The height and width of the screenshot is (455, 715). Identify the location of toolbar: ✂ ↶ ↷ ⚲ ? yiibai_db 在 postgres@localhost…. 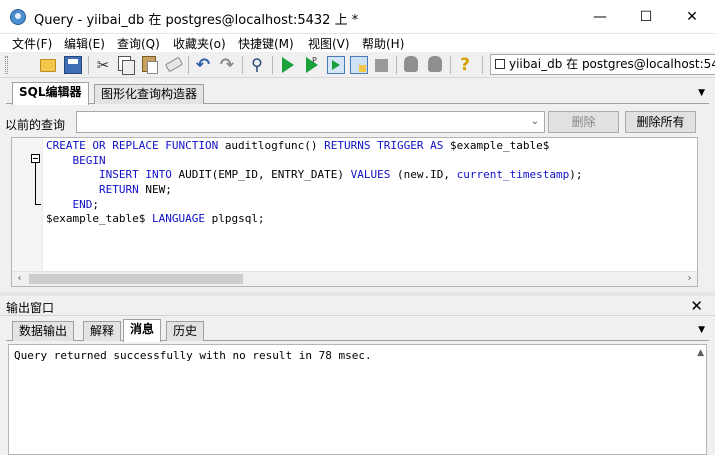
(357, 65).